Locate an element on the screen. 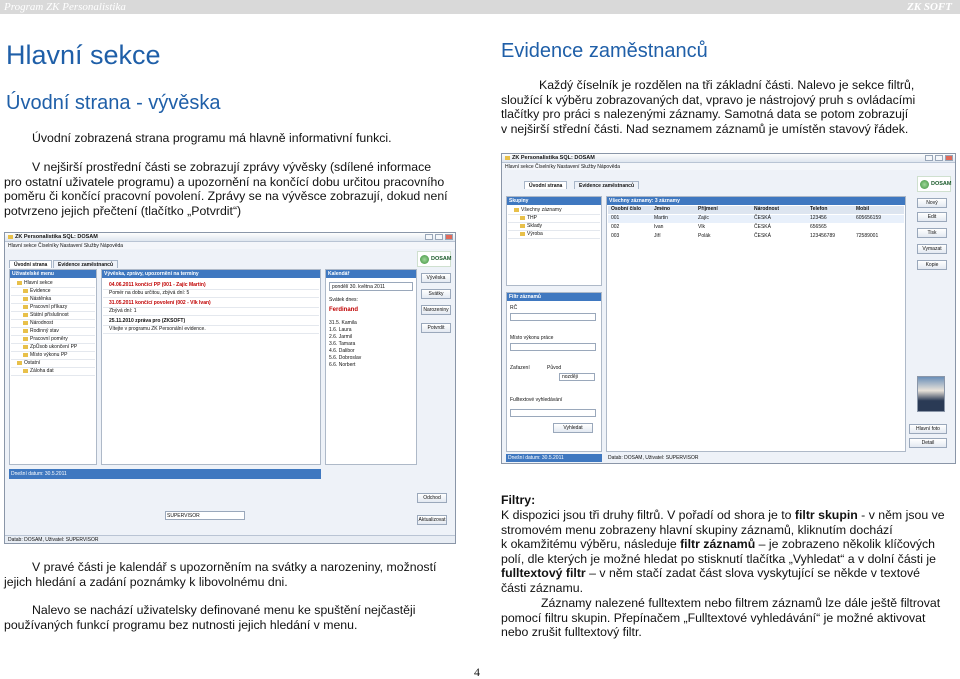 This screenshot has height=679, width=960. page-number: 4 is located at coordinates (477, 672).